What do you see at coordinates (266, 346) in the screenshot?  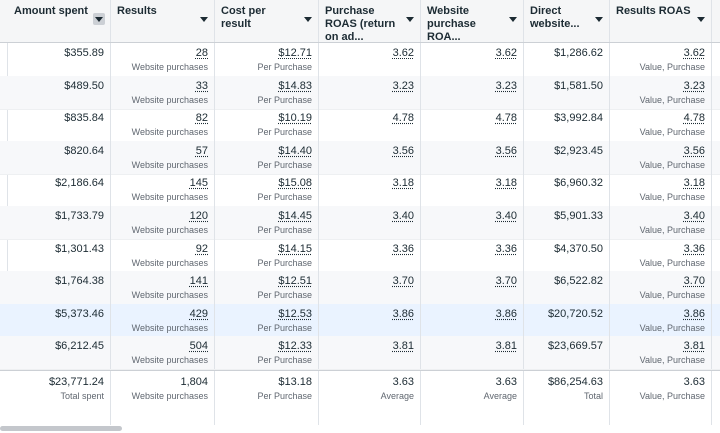 I see `cell-value: $12.33` at bounding box center [266, 346].